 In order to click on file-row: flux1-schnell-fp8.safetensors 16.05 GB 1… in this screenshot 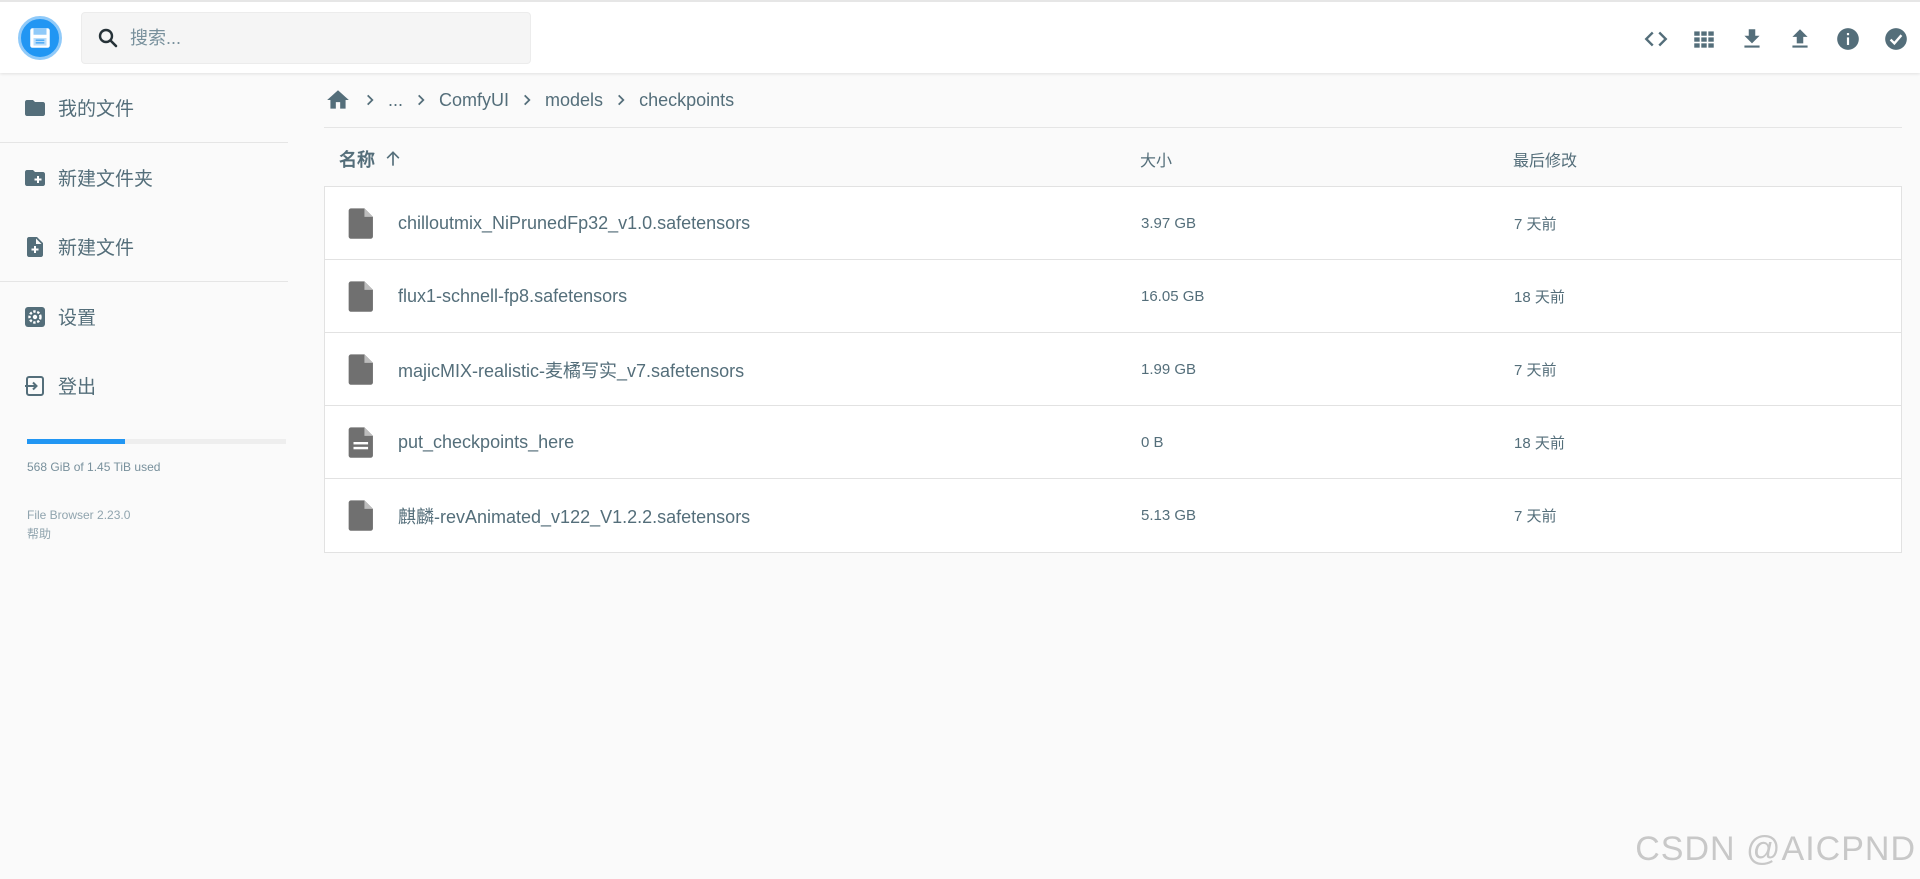, I will do `click(1113, 296)`.